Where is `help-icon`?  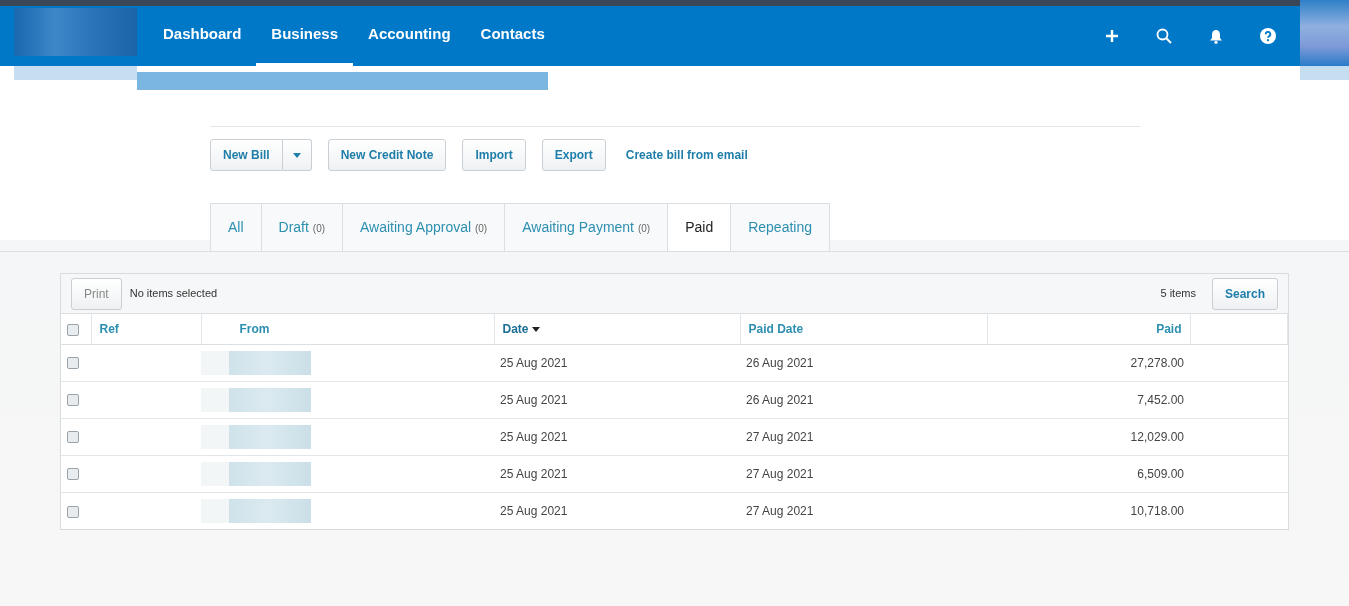 help-icon is located at coordinates (1268, 36).